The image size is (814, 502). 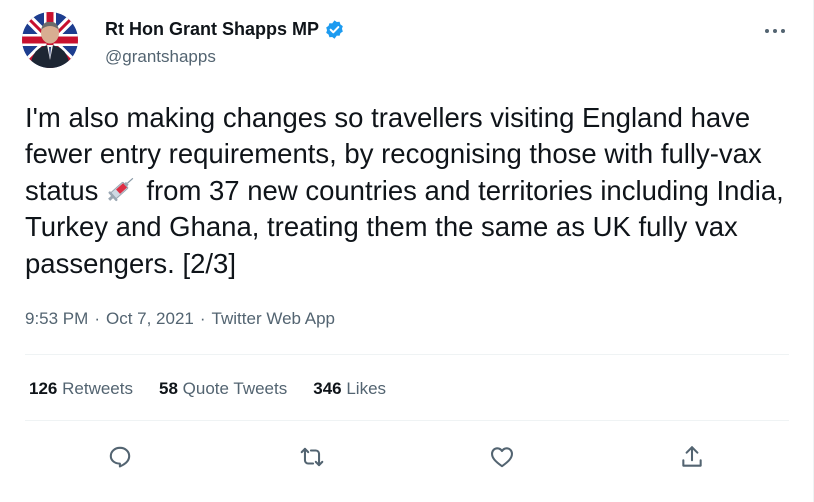 What do you see at coordinates (273, 319) in the screenshot?
I see `tweet-source: Twitter Web App` at bounding box center [273, 319].